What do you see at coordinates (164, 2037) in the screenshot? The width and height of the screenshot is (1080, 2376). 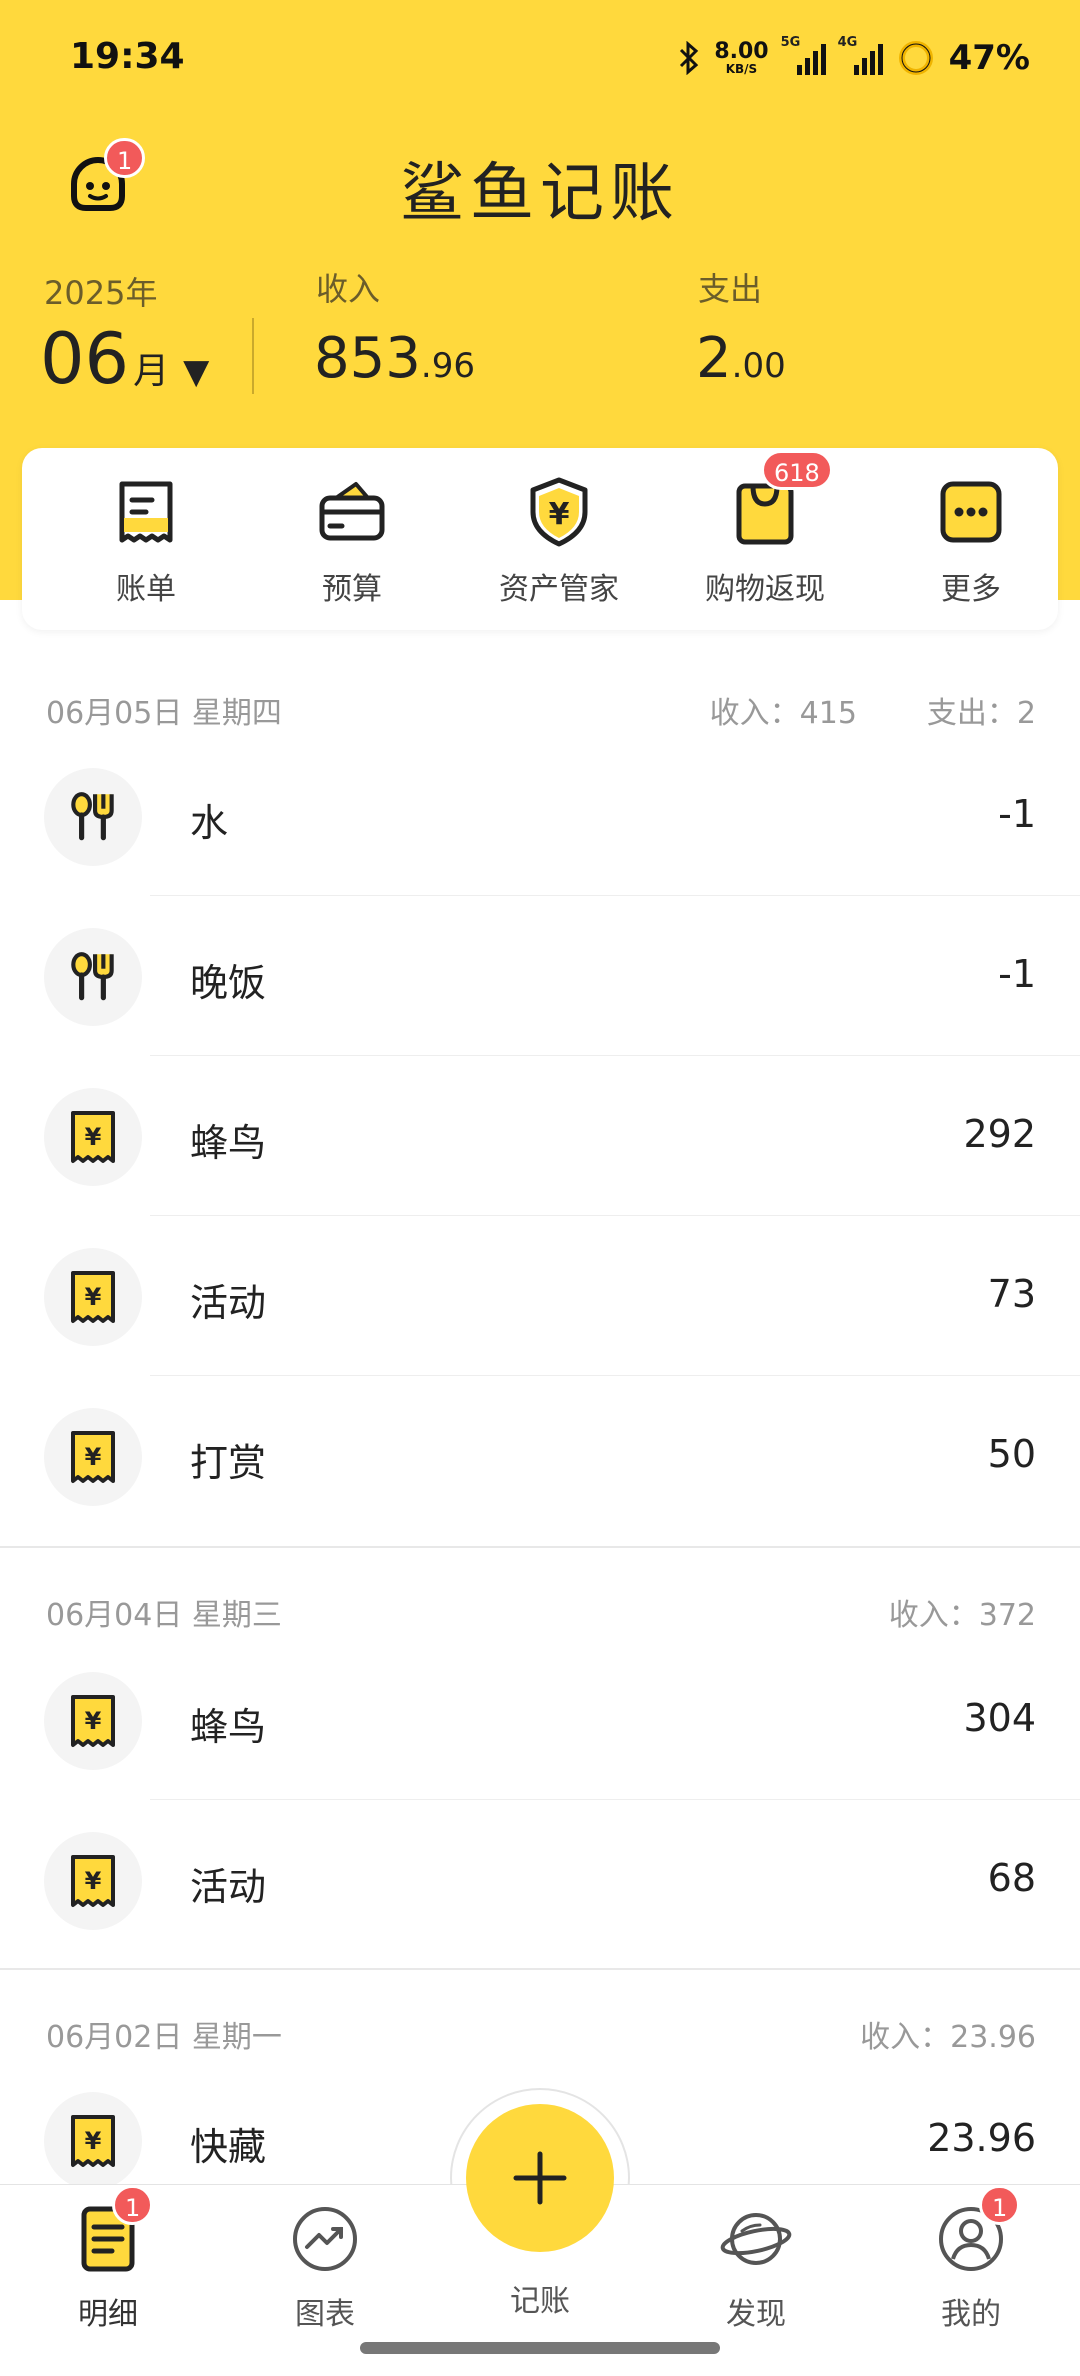 I see `day-date: 06月02日 星期一` at bounding box center [164, 2037].